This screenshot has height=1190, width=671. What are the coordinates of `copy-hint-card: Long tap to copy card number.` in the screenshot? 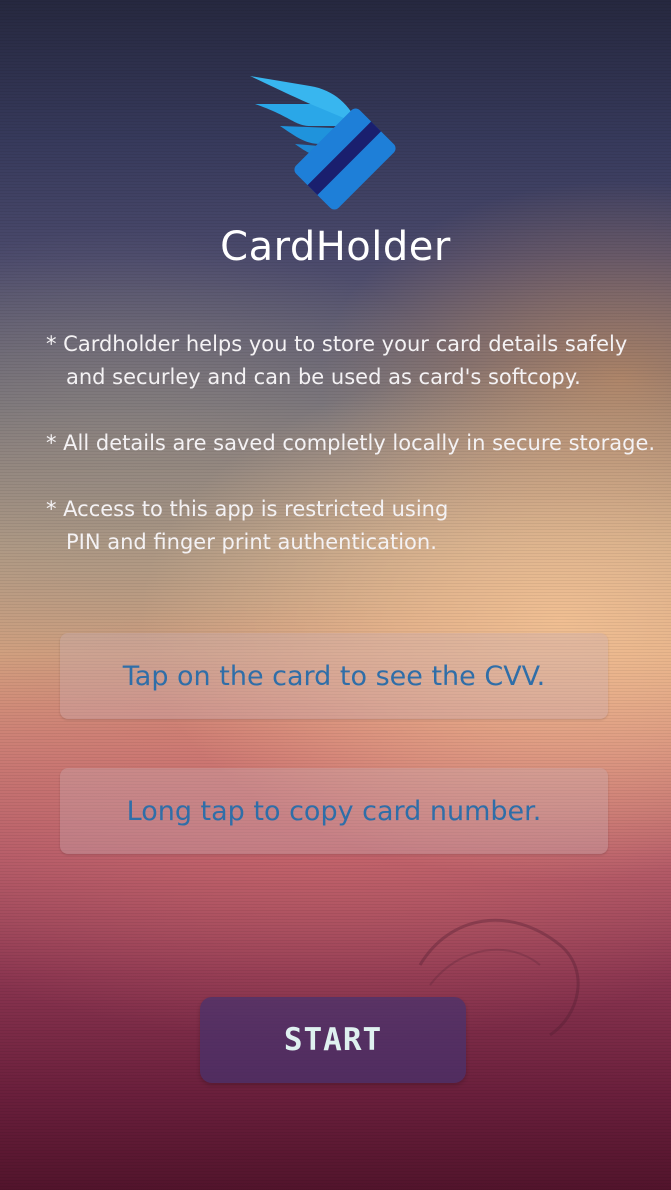 It's located at (334, 811).